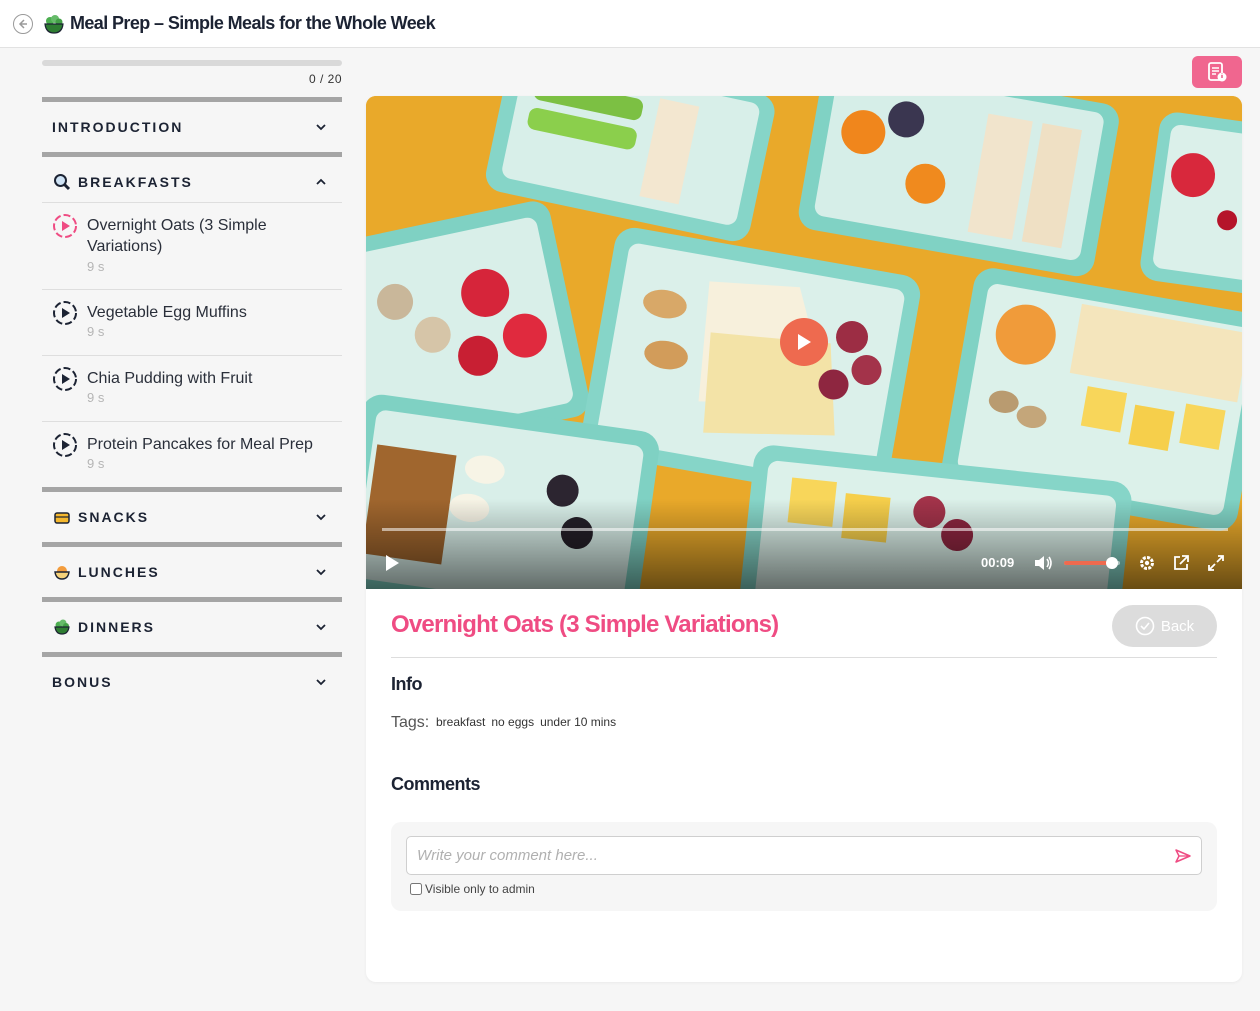  What do you see at coordinates (321, 181) in the screenshot?
I see `chevron-up-icon` at bounding box center [321, 181].